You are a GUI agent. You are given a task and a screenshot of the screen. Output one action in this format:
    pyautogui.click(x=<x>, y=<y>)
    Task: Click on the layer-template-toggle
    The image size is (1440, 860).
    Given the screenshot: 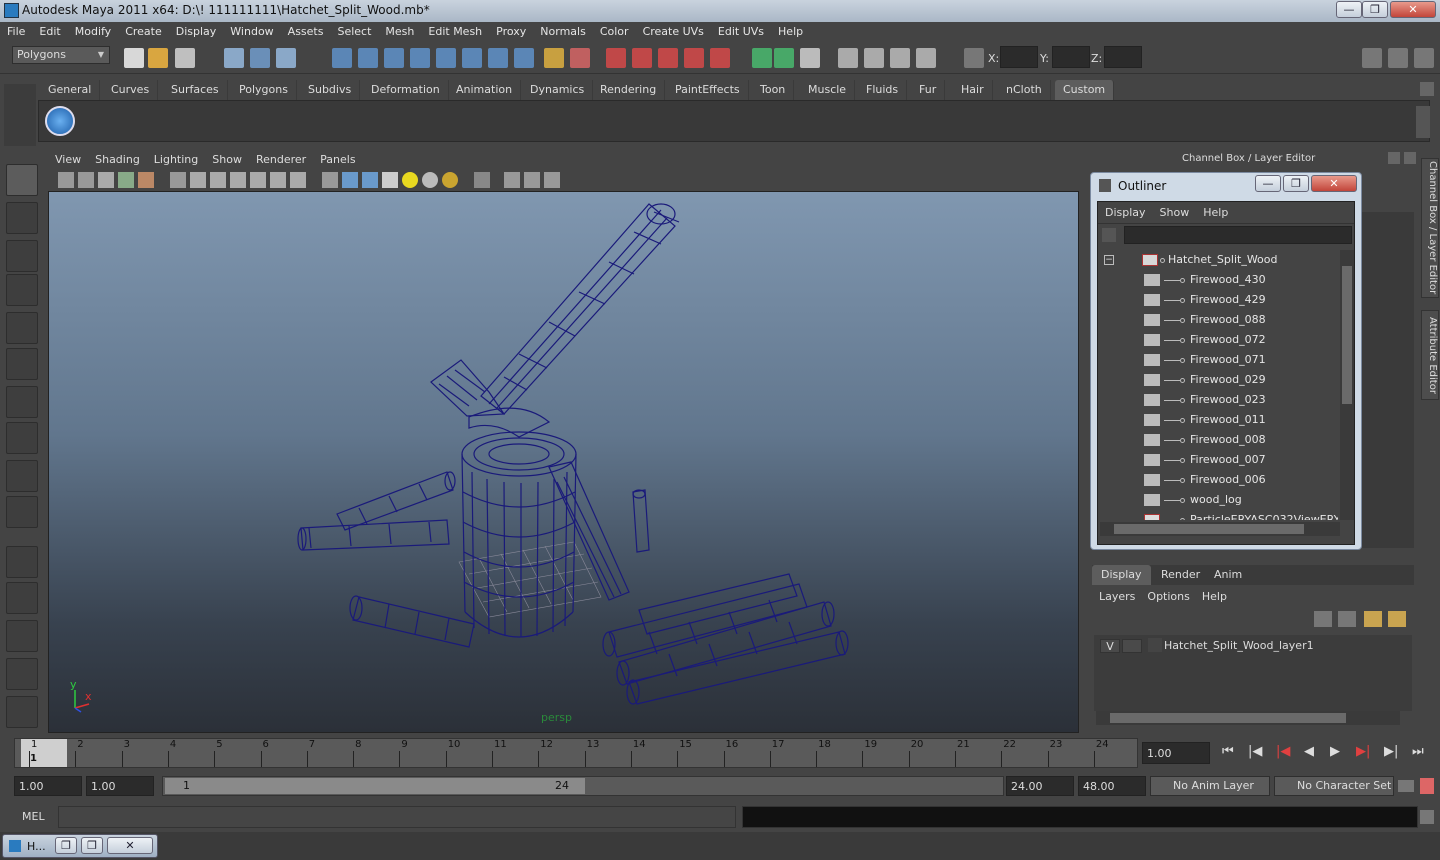 What is the action you would take?
    pyautogui.click(x=1132, y=646)
    